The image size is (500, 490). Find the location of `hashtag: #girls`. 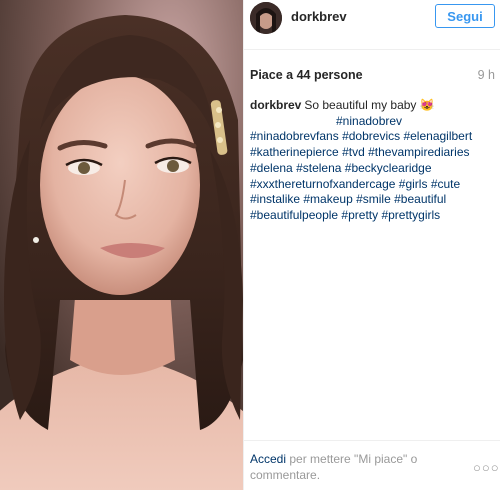

hashtag: #girls is located at coordinates (413, 184).